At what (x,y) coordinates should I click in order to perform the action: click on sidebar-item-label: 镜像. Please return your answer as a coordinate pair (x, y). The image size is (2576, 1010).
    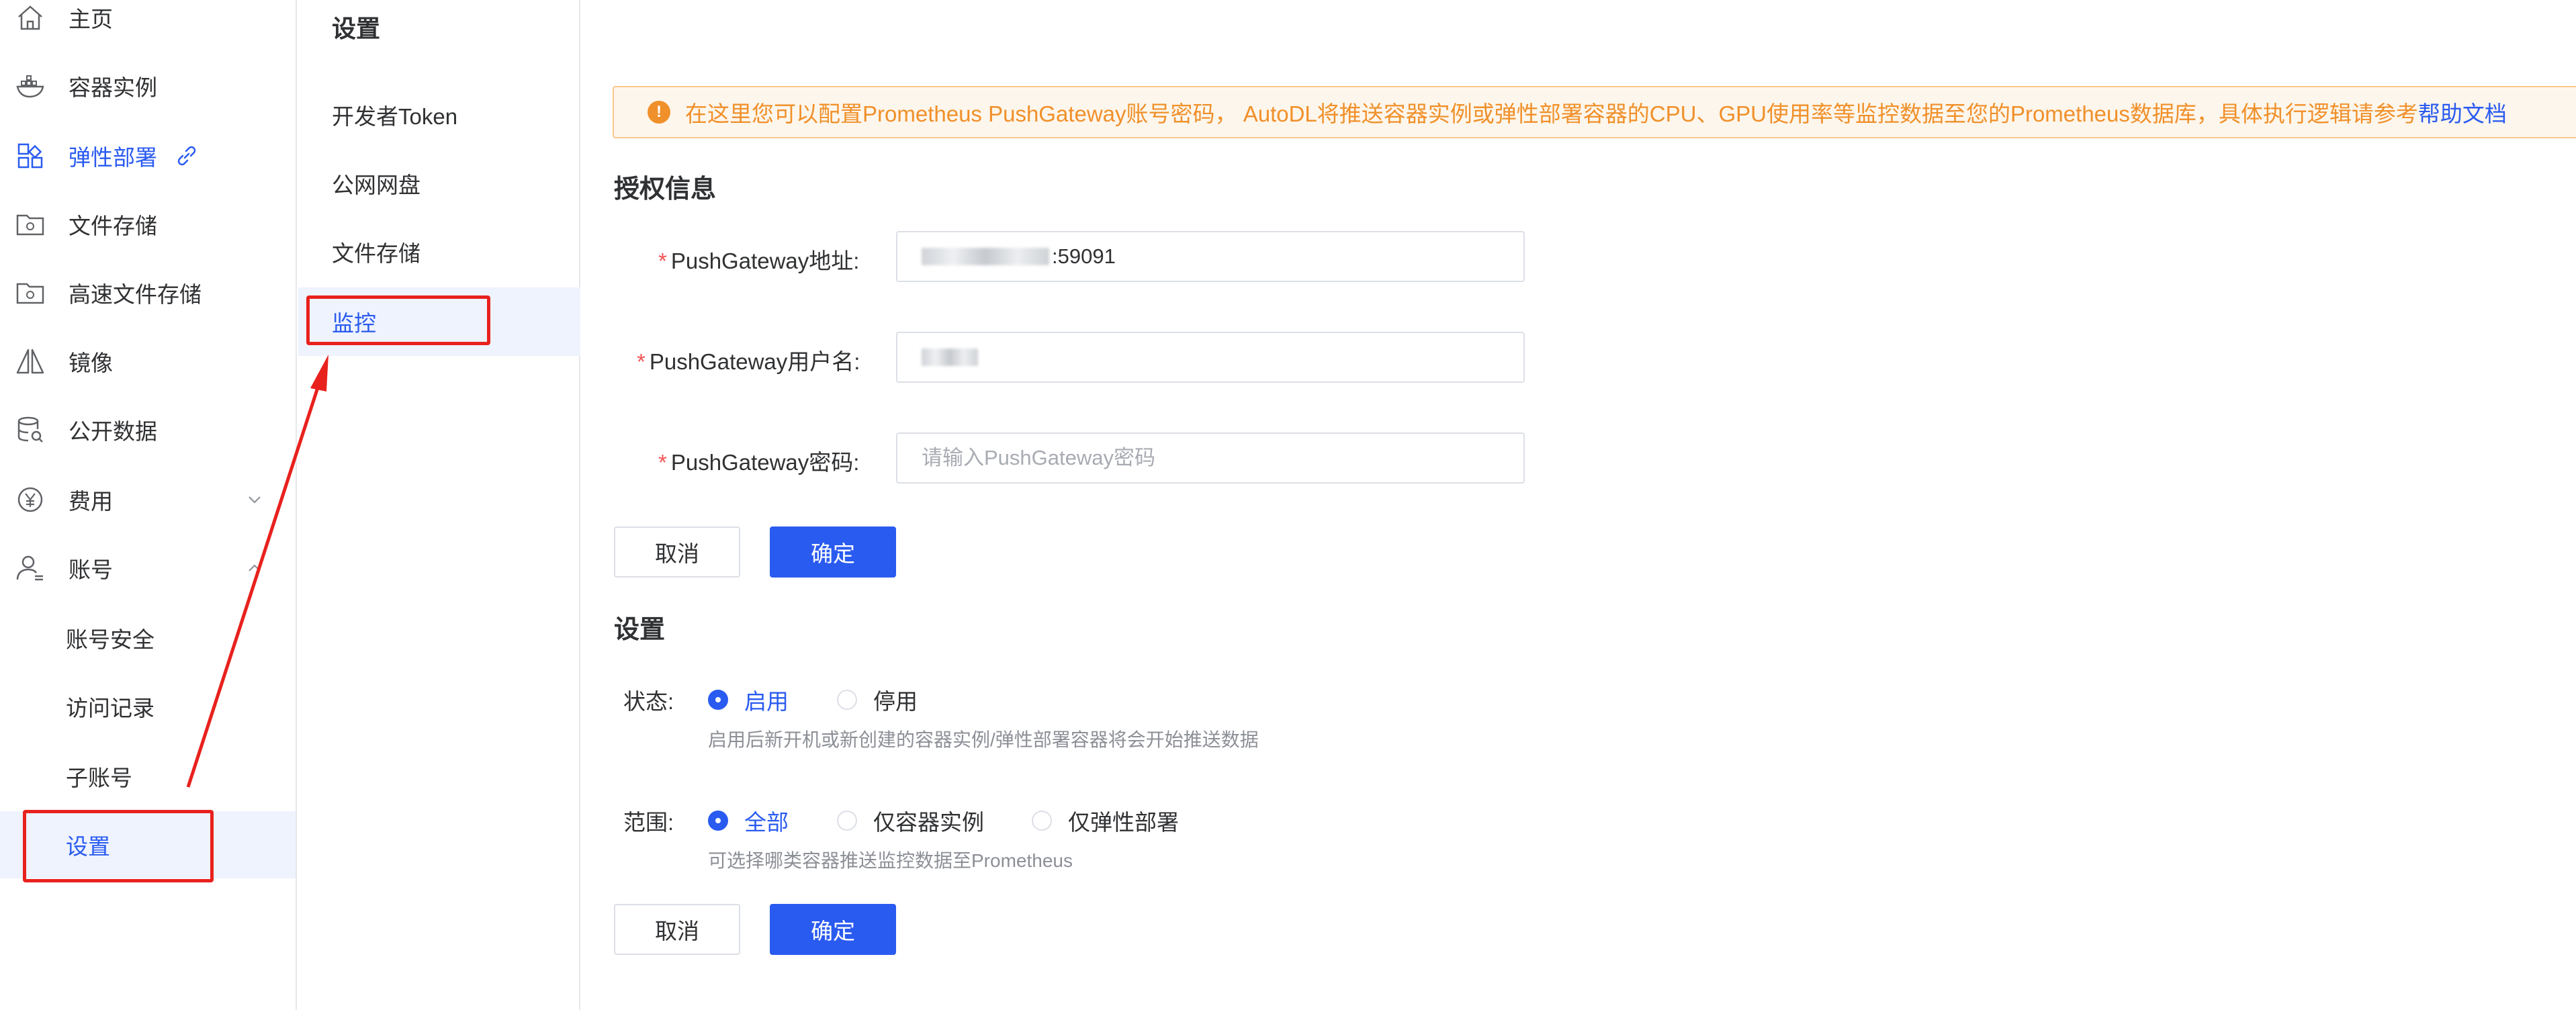
    Looking at the image, I should click on (91, 363).